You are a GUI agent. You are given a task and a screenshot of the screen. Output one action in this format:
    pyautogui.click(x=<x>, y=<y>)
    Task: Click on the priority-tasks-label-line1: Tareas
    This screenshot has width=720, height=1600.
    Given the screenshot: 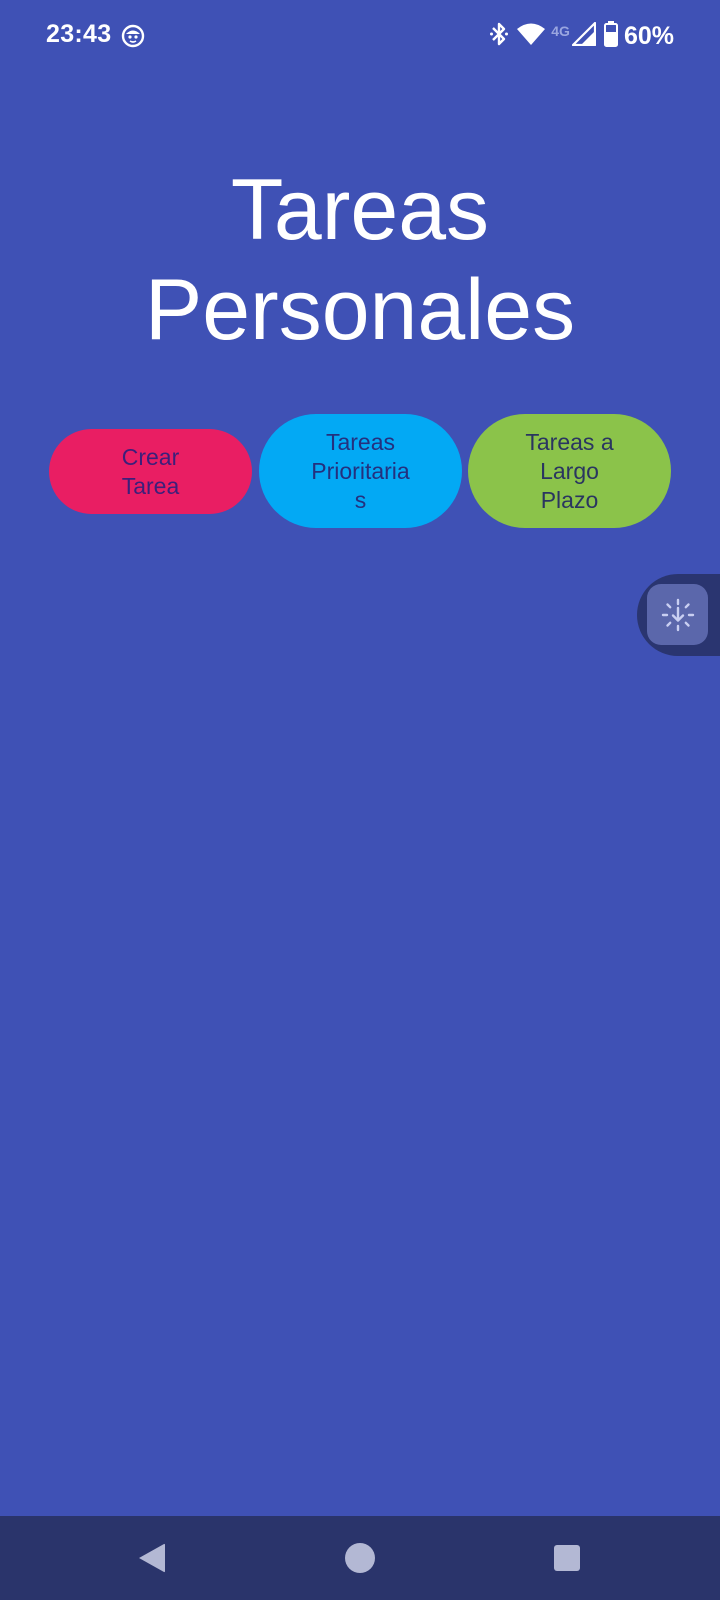 What is the action you would take?
    pyautogui.click(x=360, y=441)
    